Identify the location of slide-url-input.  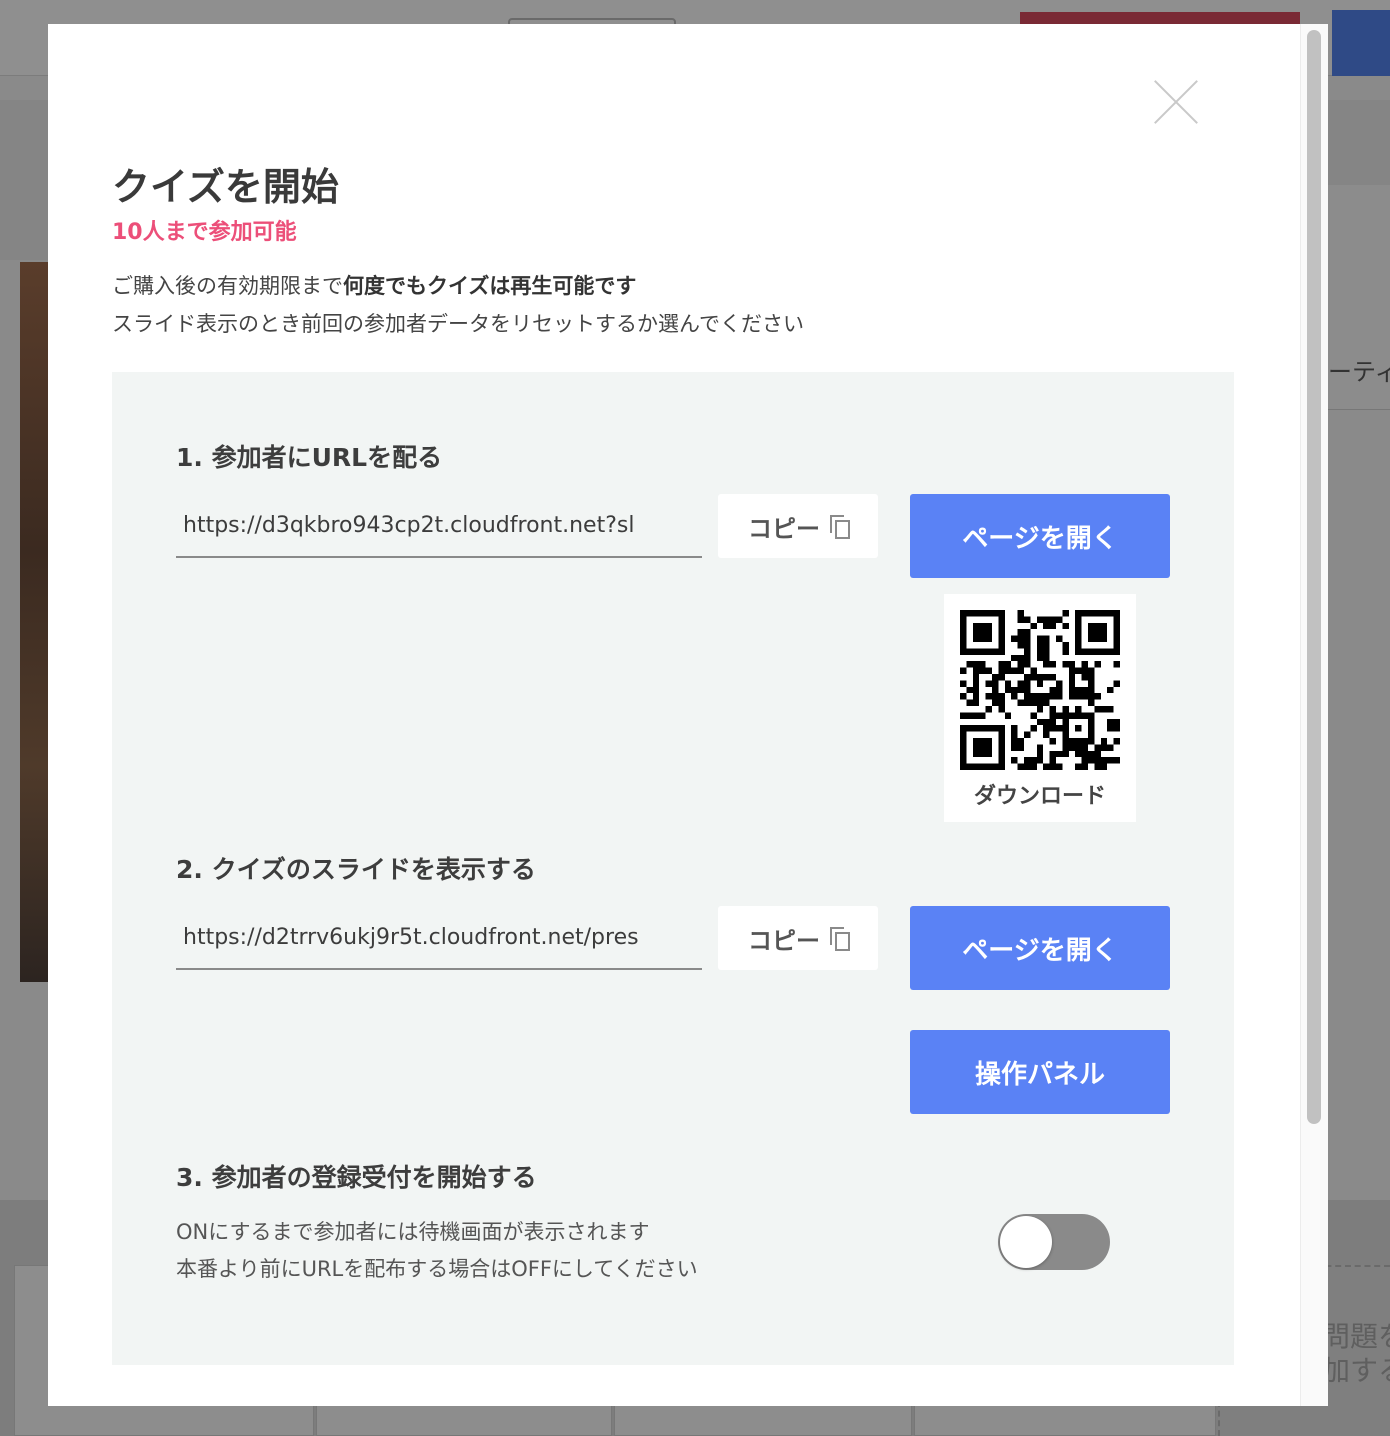
(439, 937).